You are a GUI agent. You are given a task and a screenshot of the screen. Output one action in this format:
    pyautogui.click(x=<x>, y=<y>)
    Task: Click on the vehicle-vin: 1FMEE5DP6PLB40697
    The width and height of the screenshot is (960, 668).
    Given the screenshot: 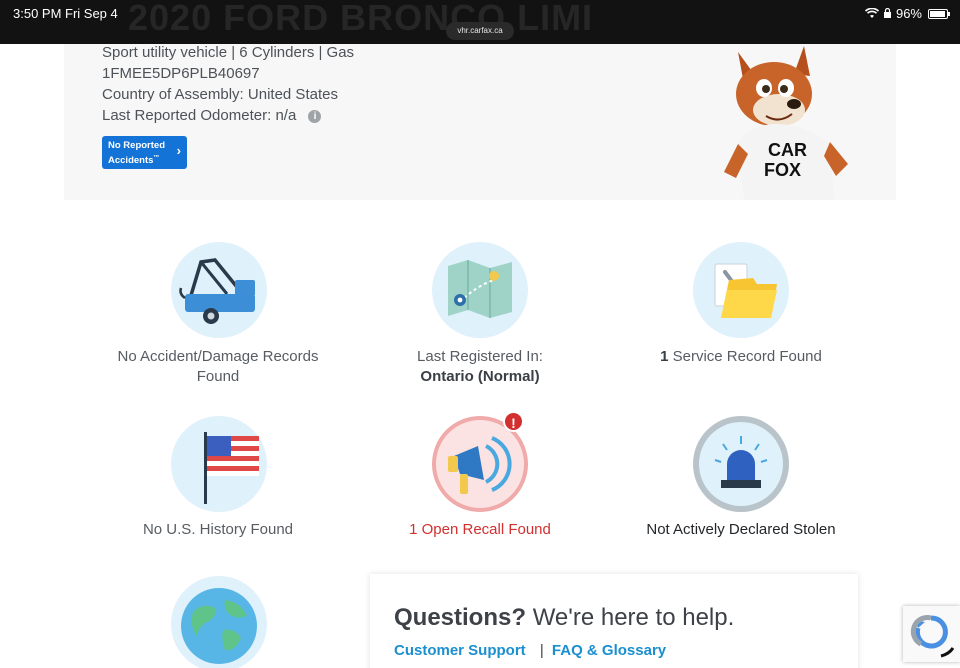 What is the action you would take?
    pyautogui.click(x=181, y=73)
    